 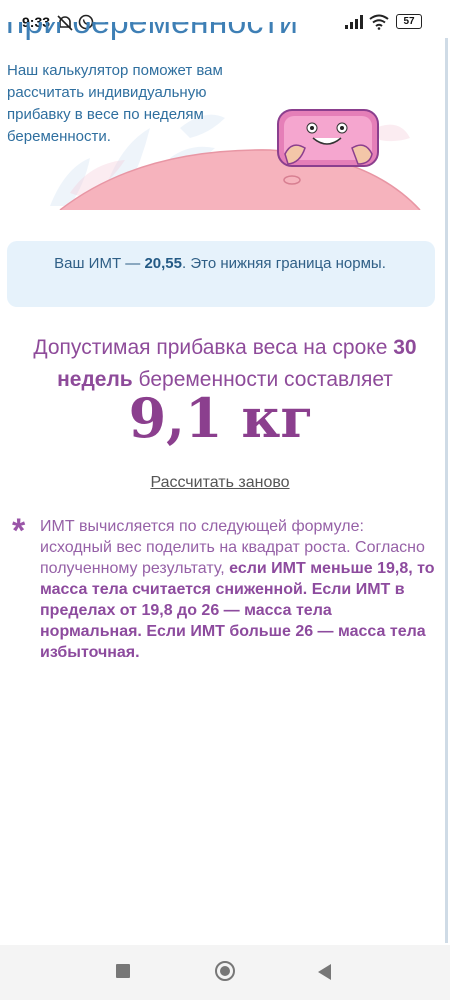 I want to click on home-button, so click(x=225, y=971).